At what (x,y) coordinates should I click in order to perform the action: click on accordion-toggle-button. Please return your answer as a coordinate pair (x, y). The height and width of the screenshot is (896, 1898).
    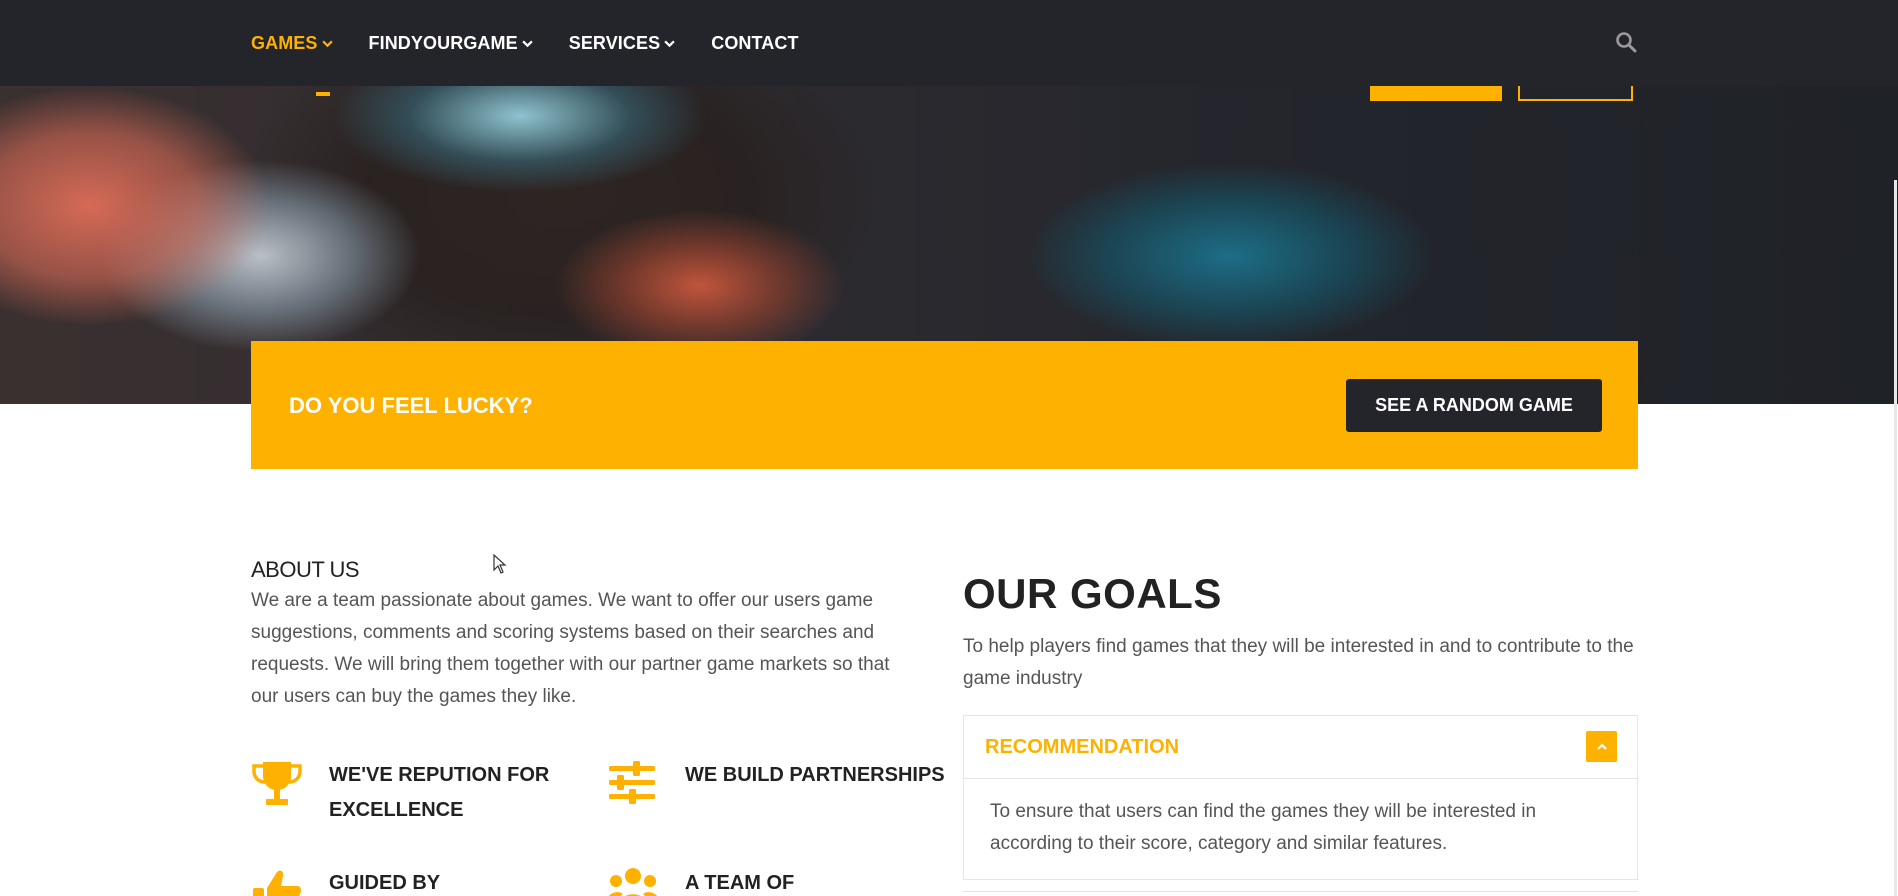
    Looking at the image, I should click on (1601, 746).